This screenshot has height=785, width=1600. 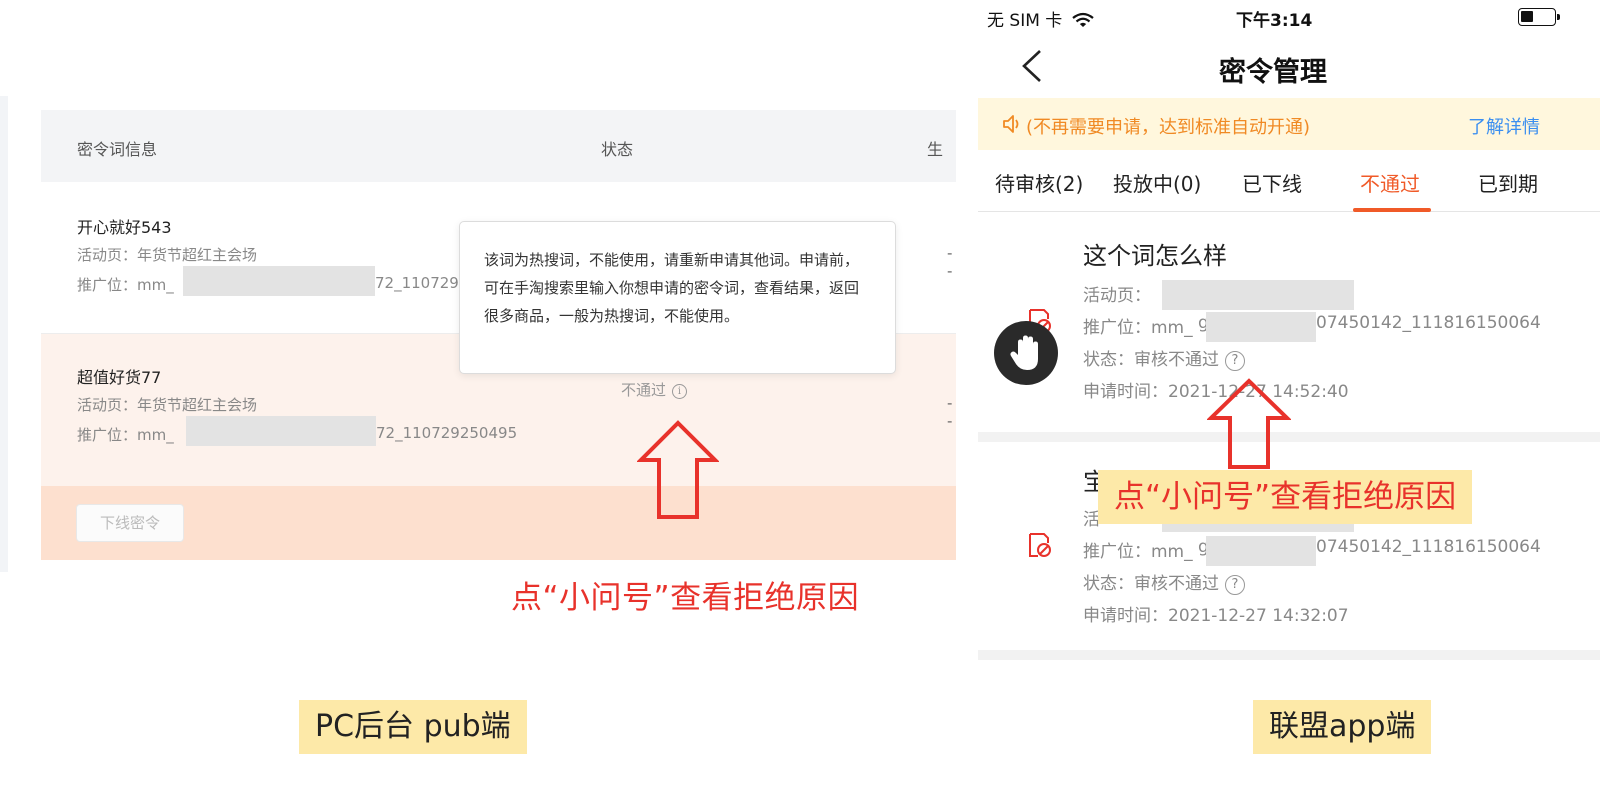 What do you see at coordinates (617, 149) in the screenshot?
I see `header-status: 状态` at bounding box center [617, 149].